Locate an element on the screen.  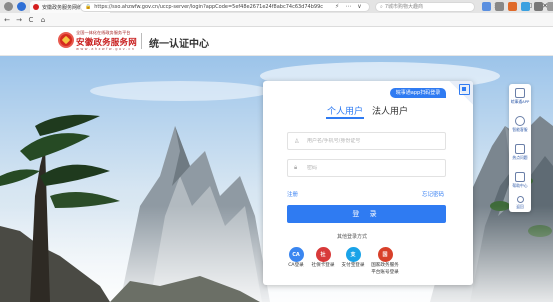
social-security-card-icon: 社 is located at coordinates (323, 254).